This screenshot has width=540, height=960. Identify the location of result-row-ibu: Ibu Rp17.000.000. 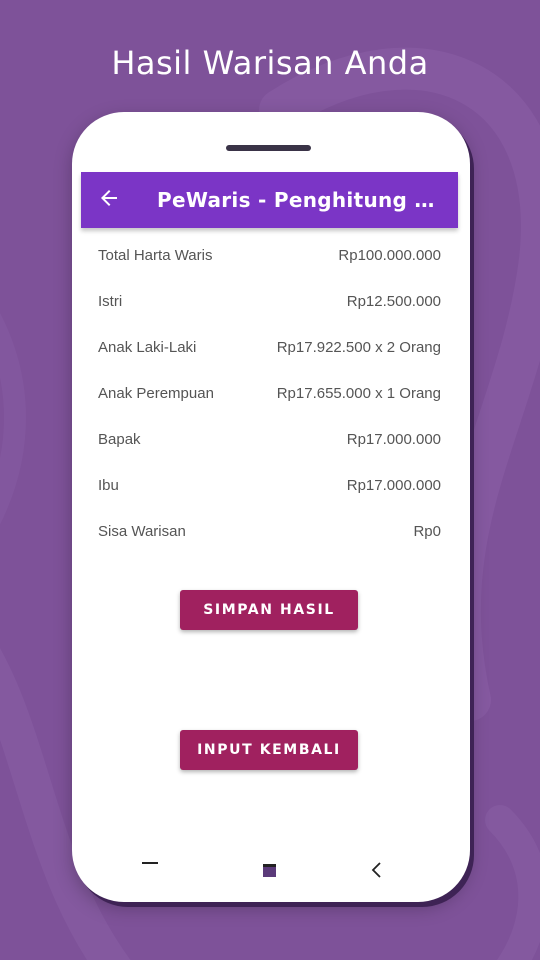
(269, 491).